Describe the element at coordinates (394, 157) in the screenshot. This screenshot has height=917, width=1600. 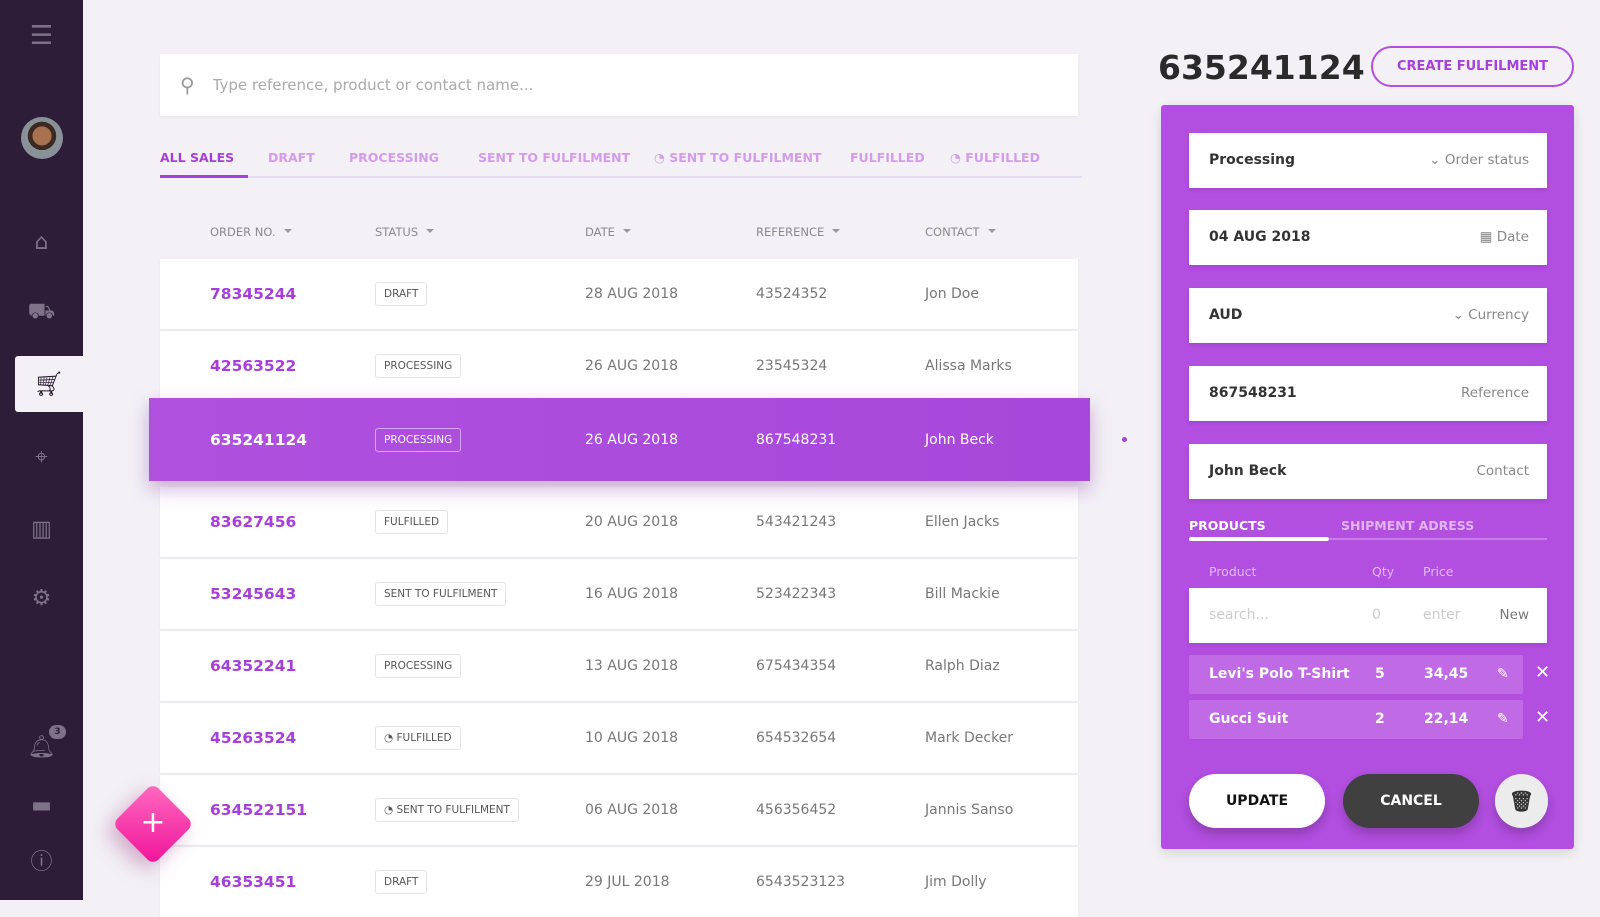
I see `tab-processing: PROCESSING` at that location.